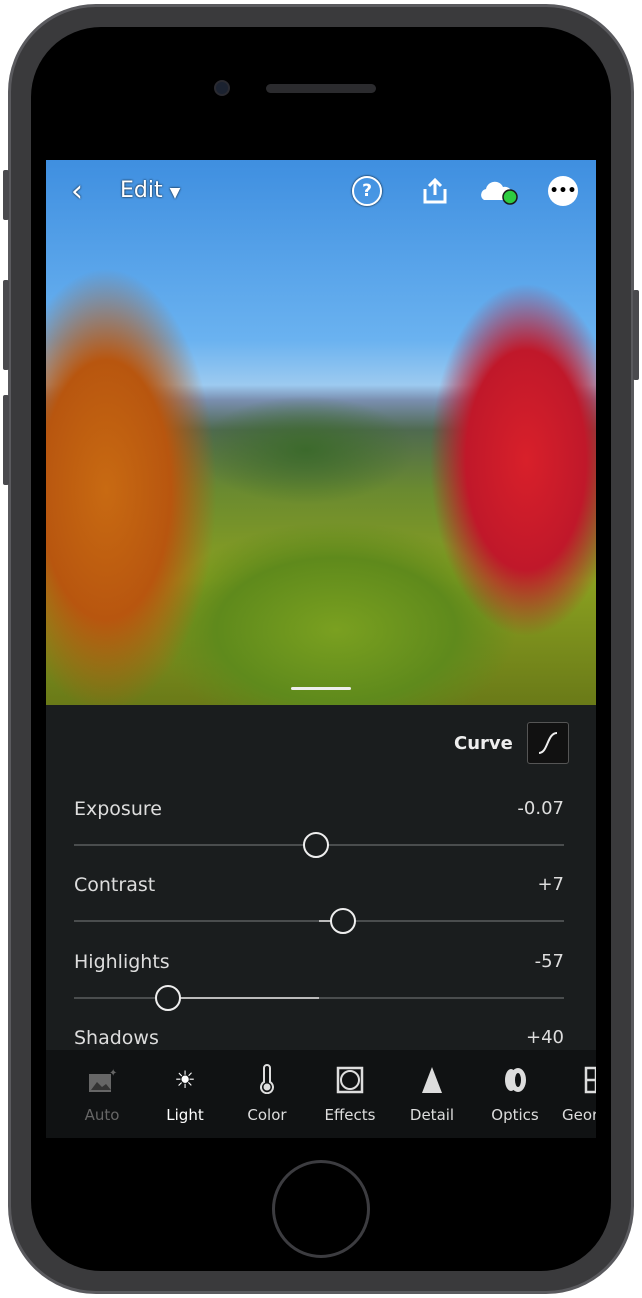  What do you see at coordinates (545, 1037) in the screenshot?
I see `shadows-value: +40` at bounding box center [545, 1037].